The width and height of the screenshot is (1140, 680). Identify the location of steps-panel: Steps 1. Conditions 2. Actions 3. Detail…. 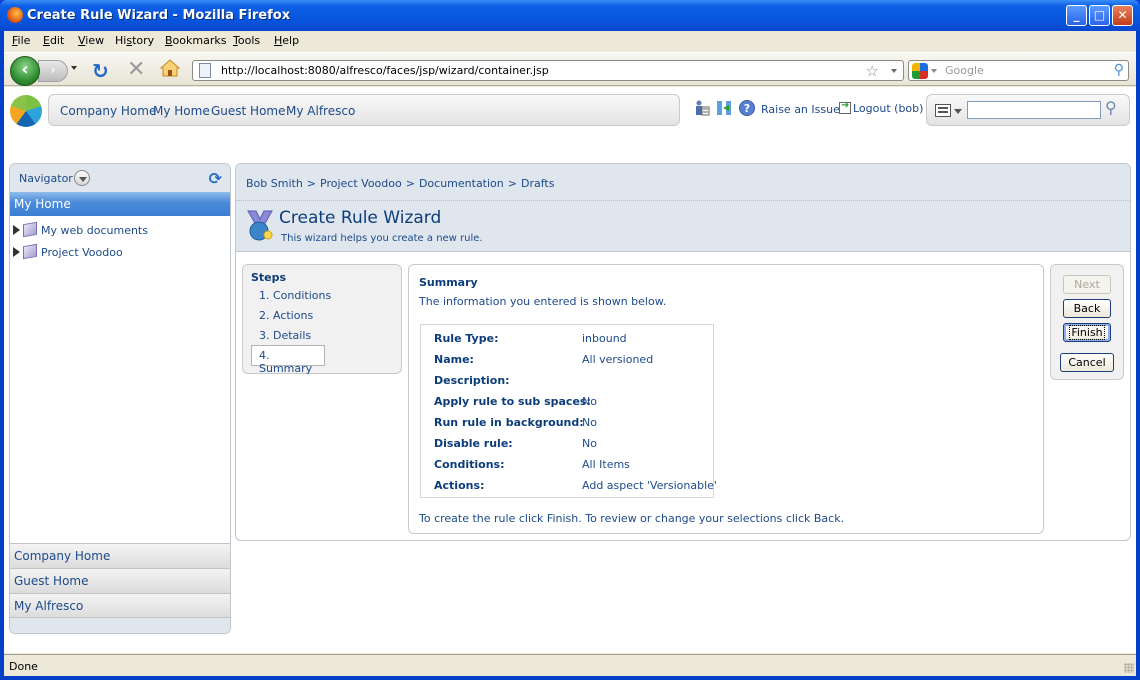
(322, 319).